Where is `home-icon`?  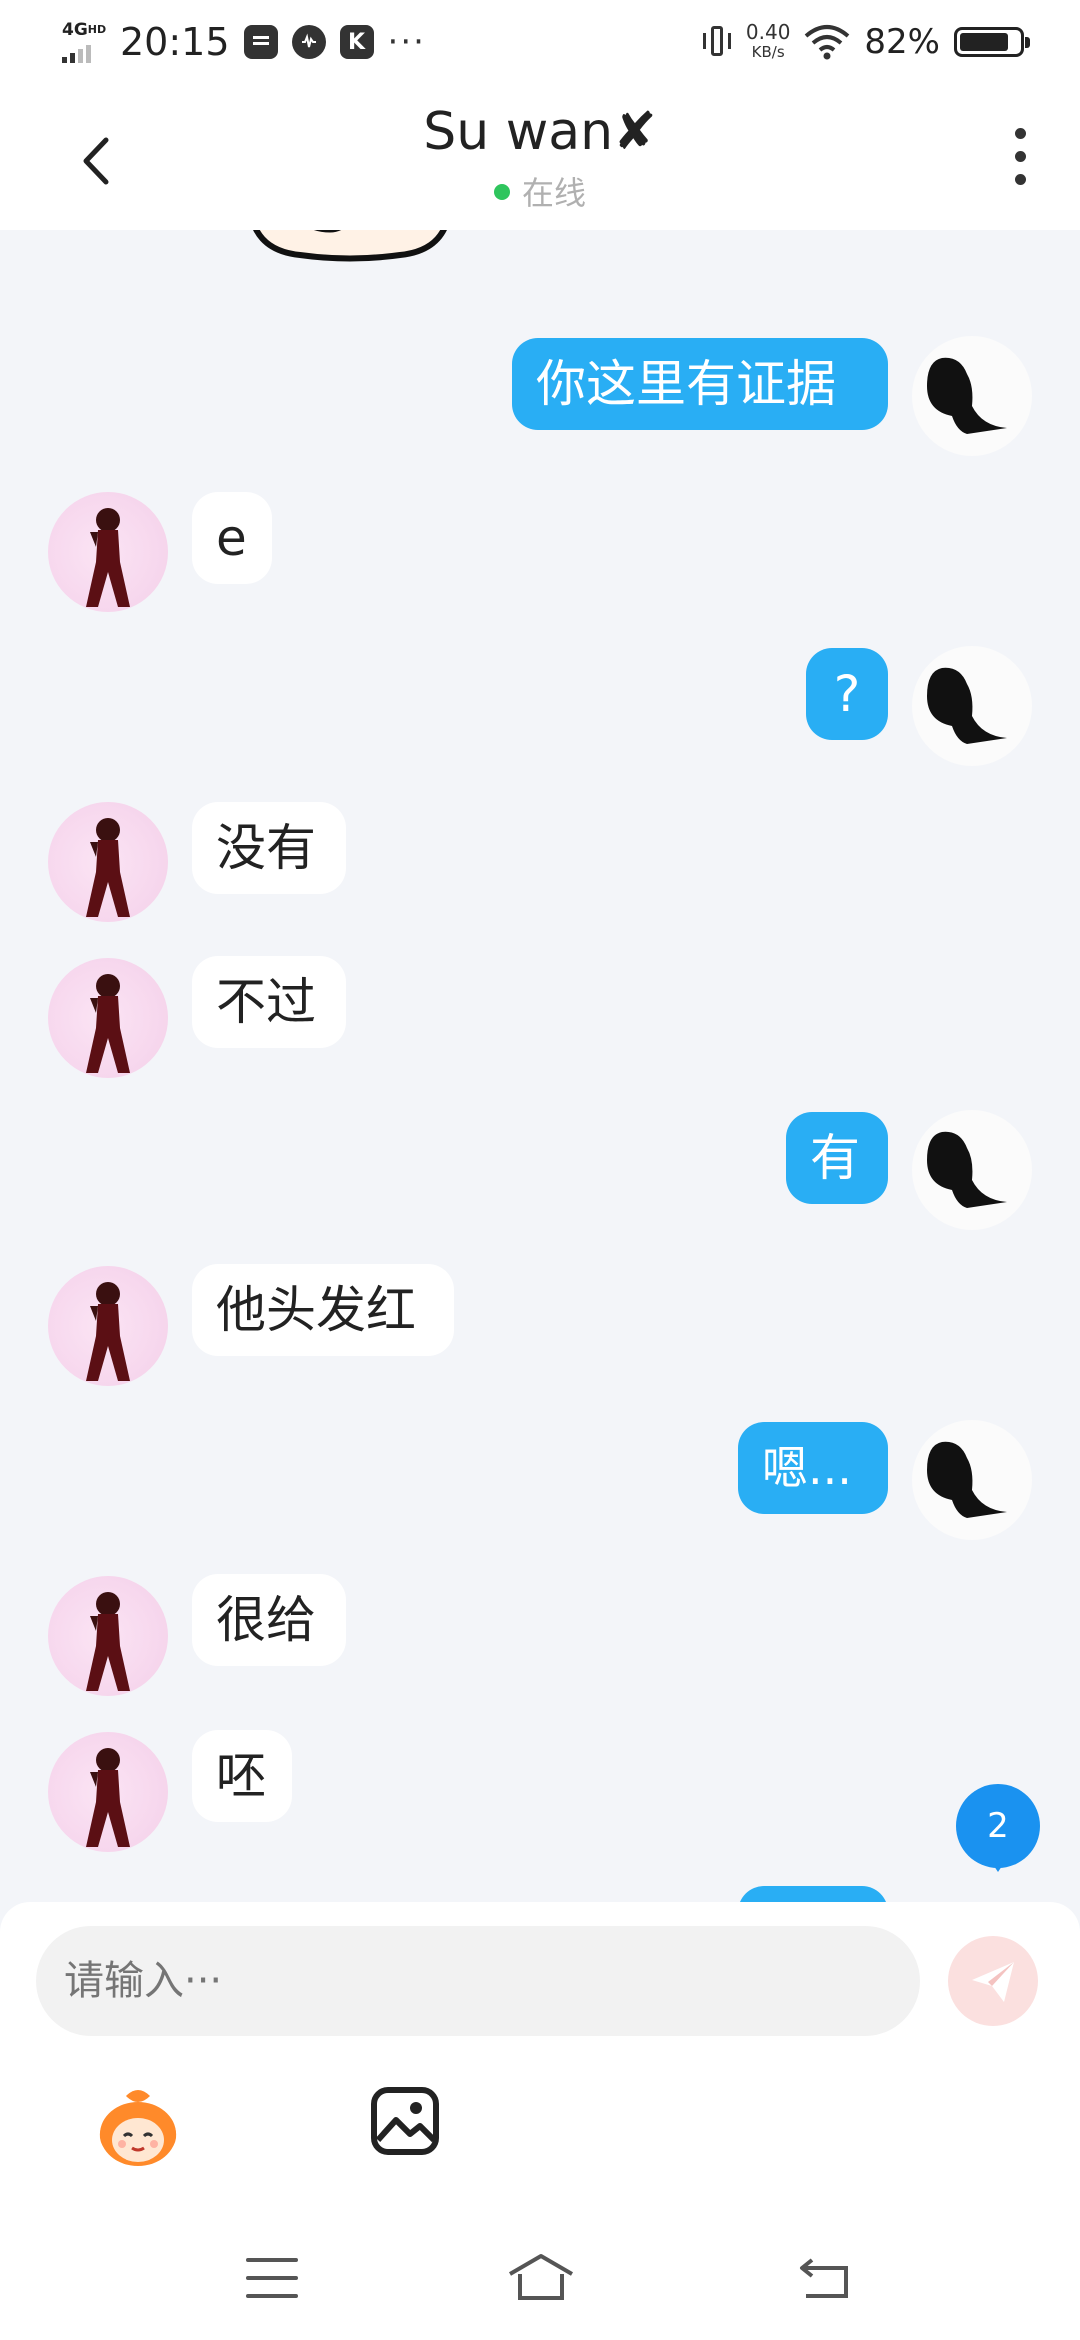
home-icon is located at coordinates (541, 2278).